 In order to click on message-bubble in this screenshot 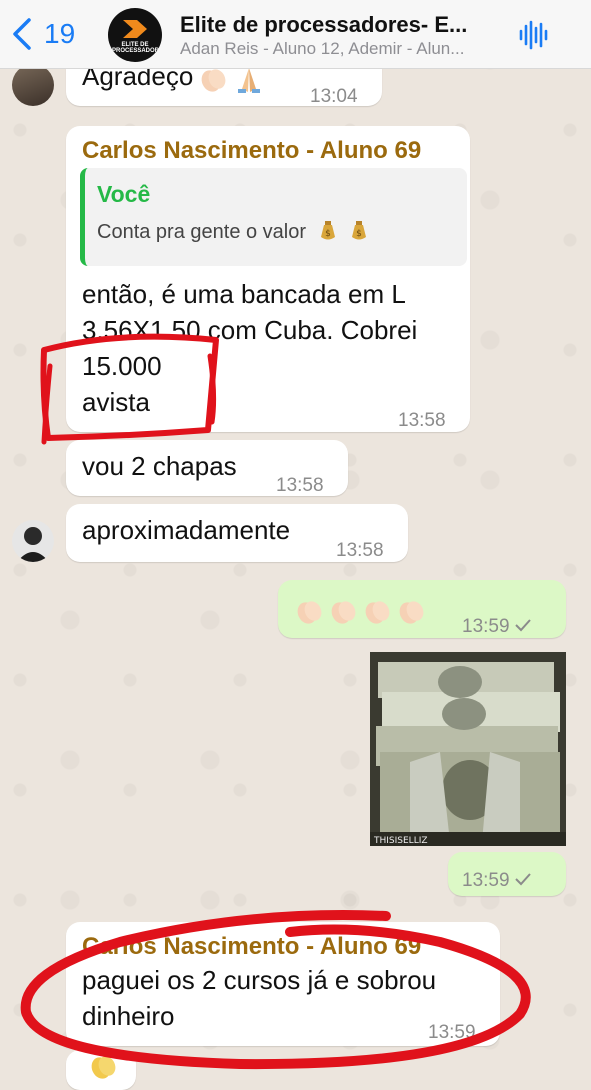, I will do `click(101, 1070)`.